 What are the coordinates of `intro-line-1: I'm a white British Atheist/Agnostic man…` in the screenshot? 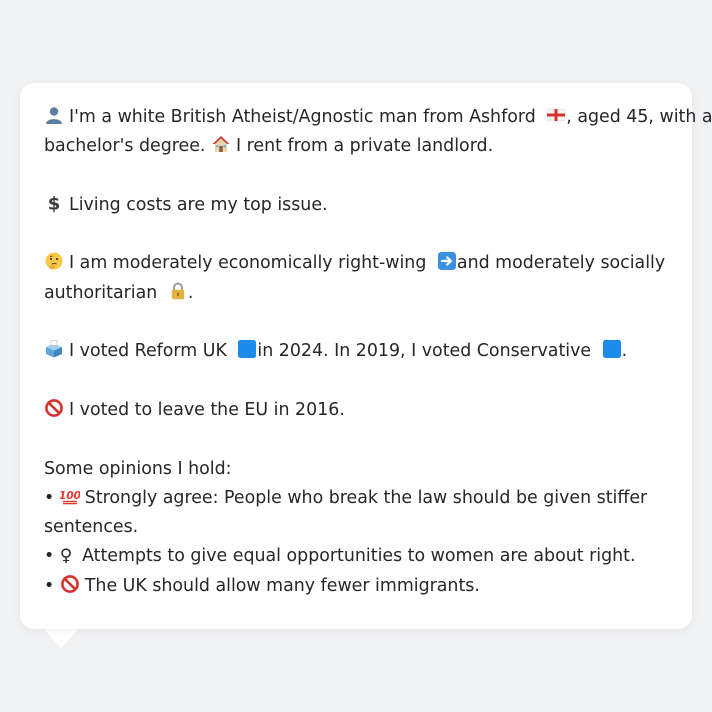 It's located at (378, 117).